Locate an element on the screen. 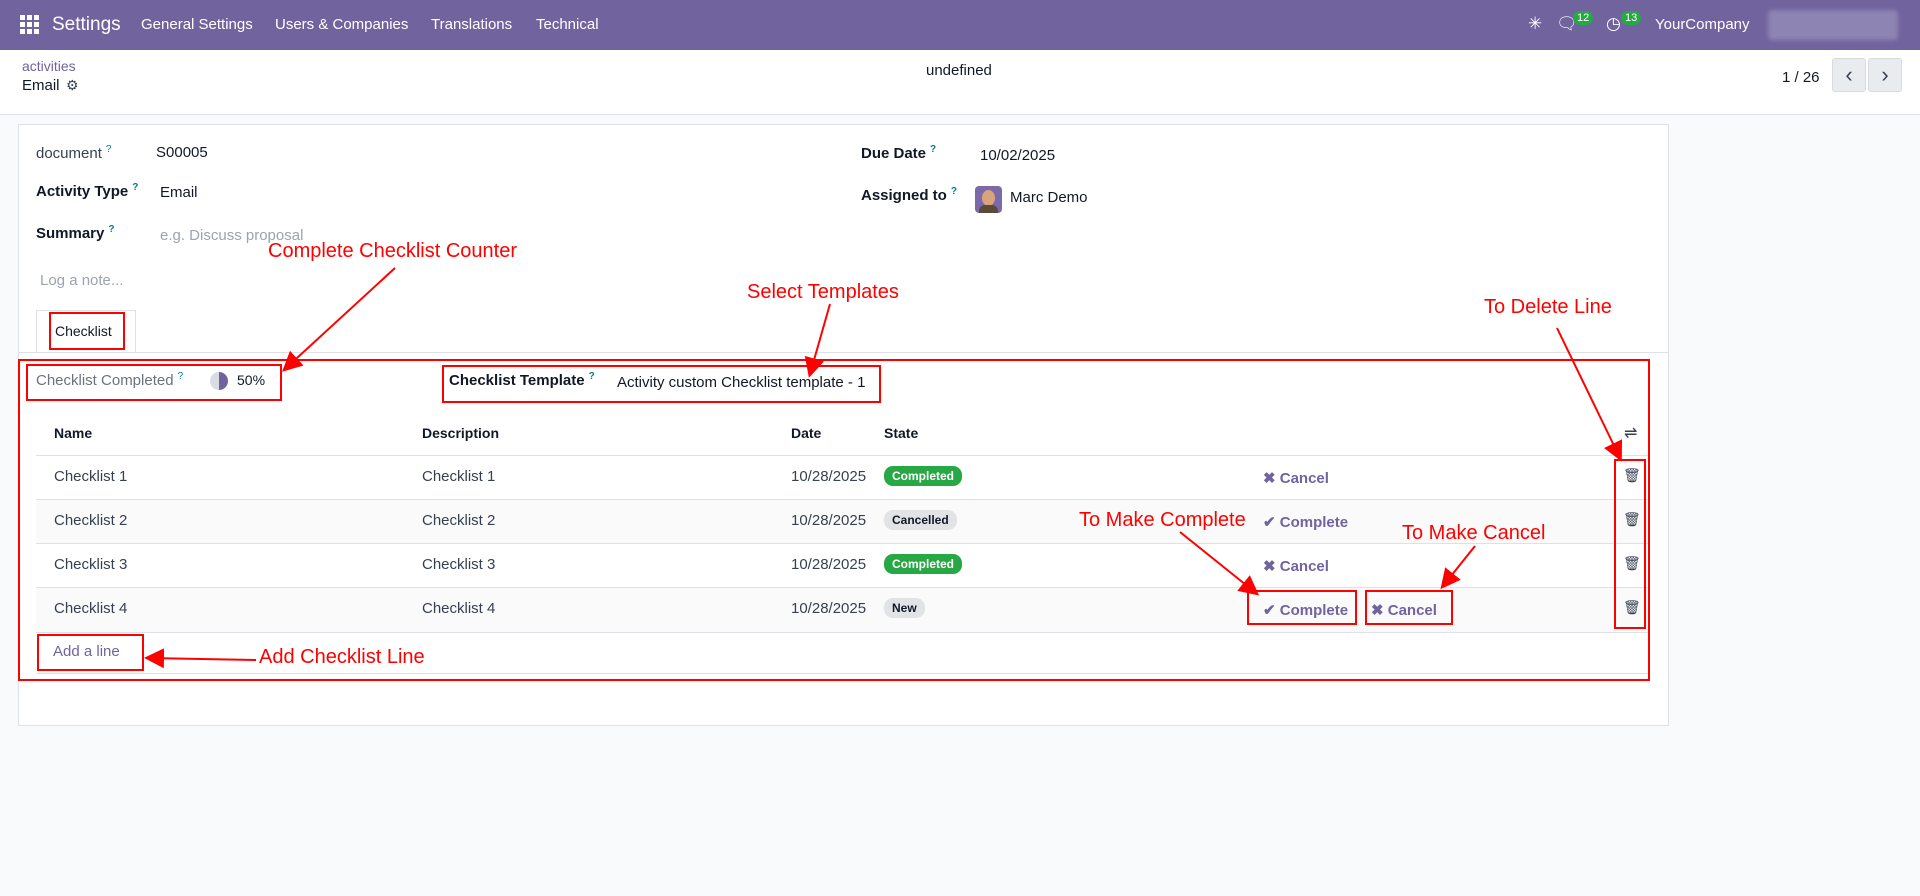 This screenshot has width=1920, height=896. arrow-complete is located at coordinates (1219, 563).